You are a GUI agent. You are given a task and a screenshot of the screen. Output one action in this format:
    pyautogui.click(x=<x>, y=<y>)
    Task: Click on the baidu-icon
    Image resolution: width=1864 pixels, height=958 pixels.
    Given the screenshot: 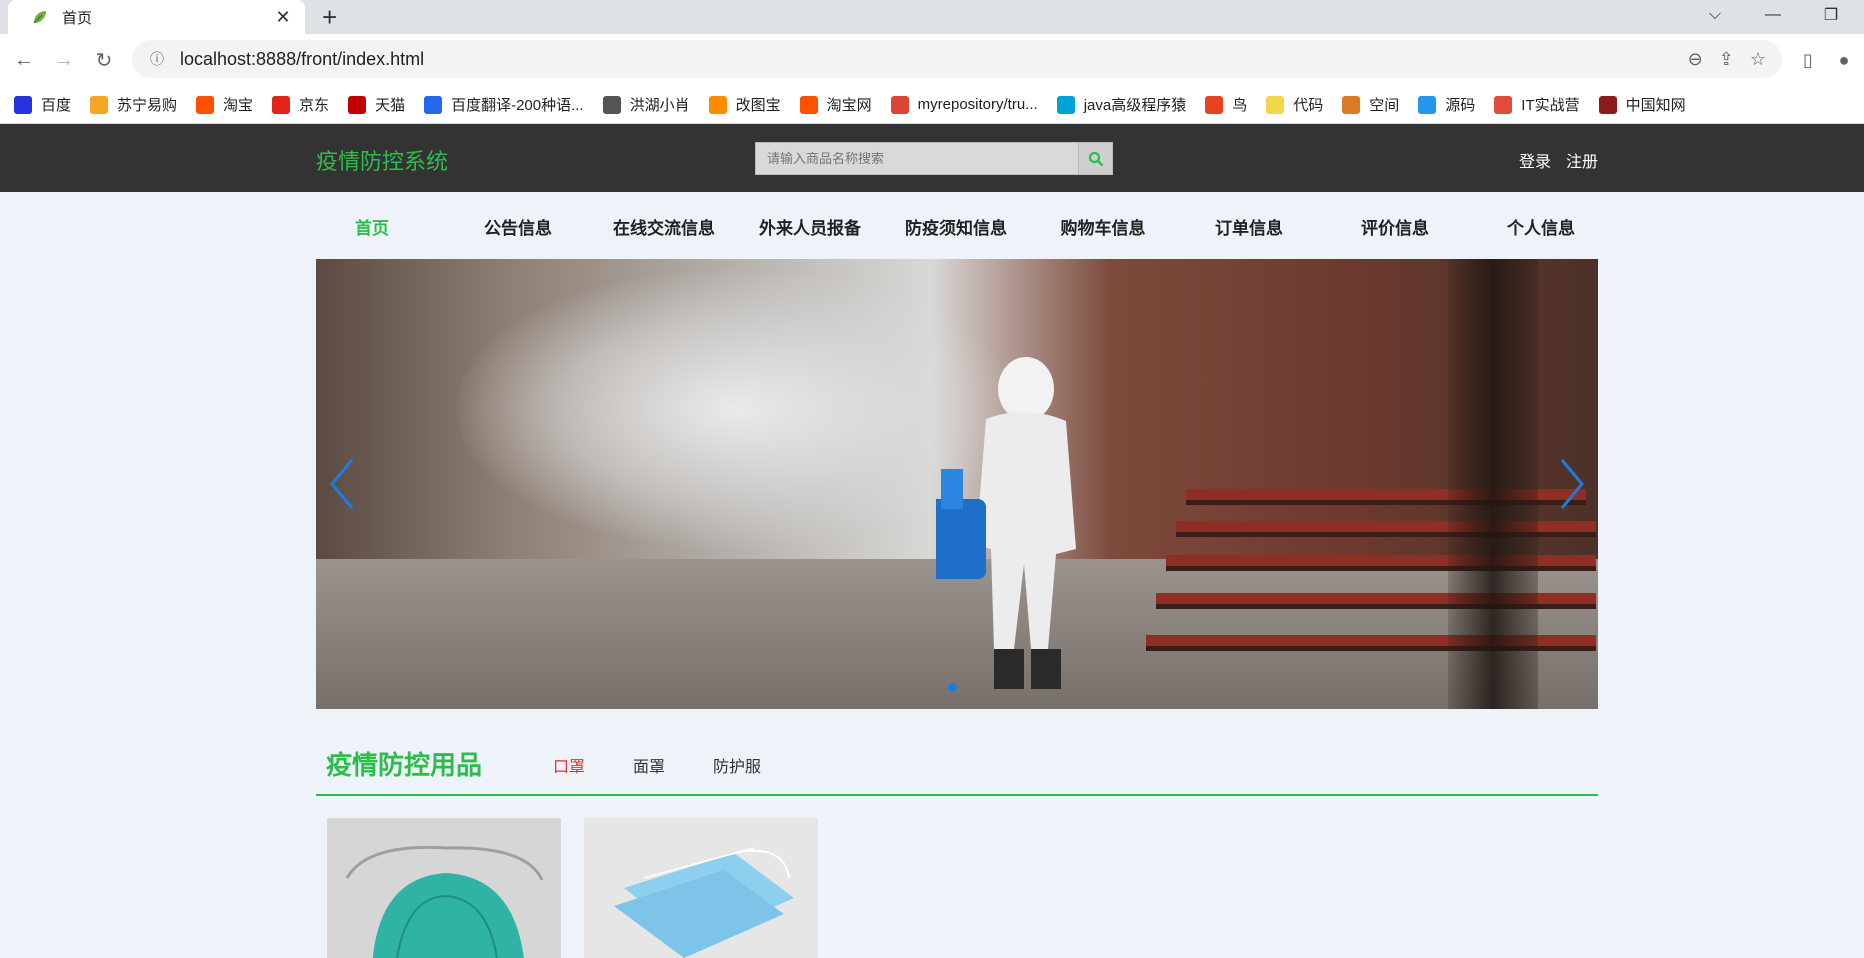 What is the action you would take?
    pyautogui.click(x=23, y=104)
    